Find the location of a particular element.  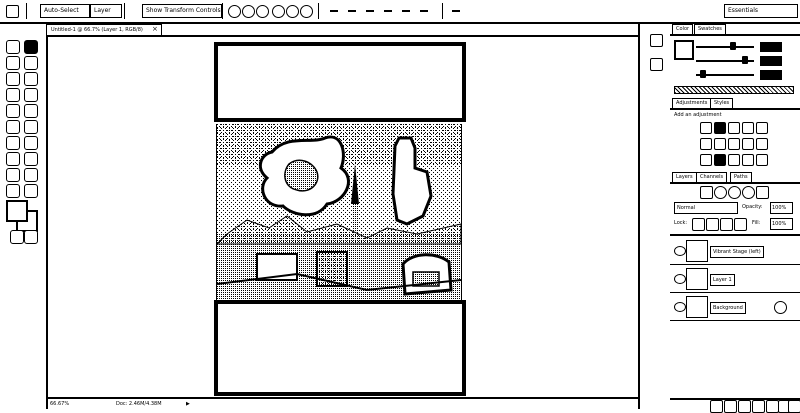

layer-name: Layer 1 is located at coordinates (722, 280).